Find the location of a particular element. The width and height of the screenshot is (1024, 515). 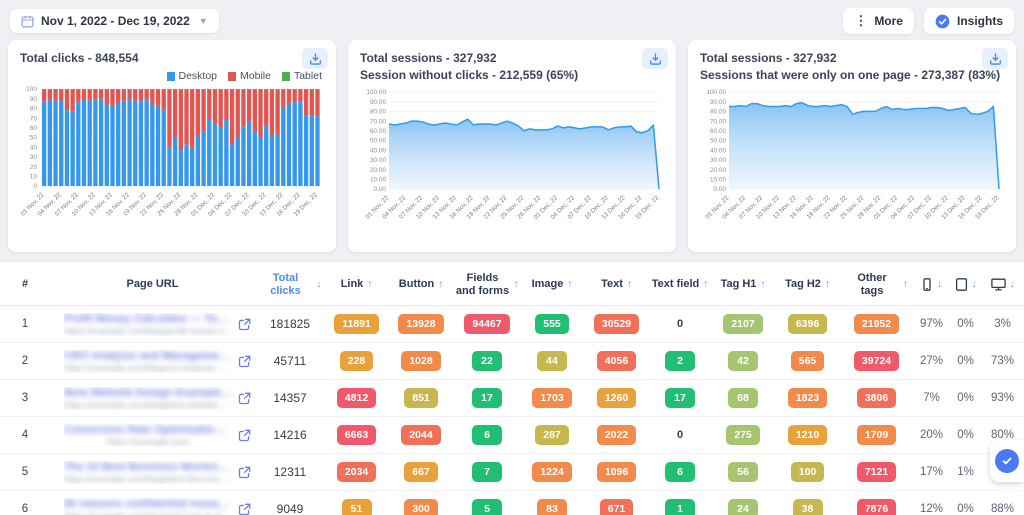

col-header-clicks: Total clicks ↓ is located at coordinates (290, 284).